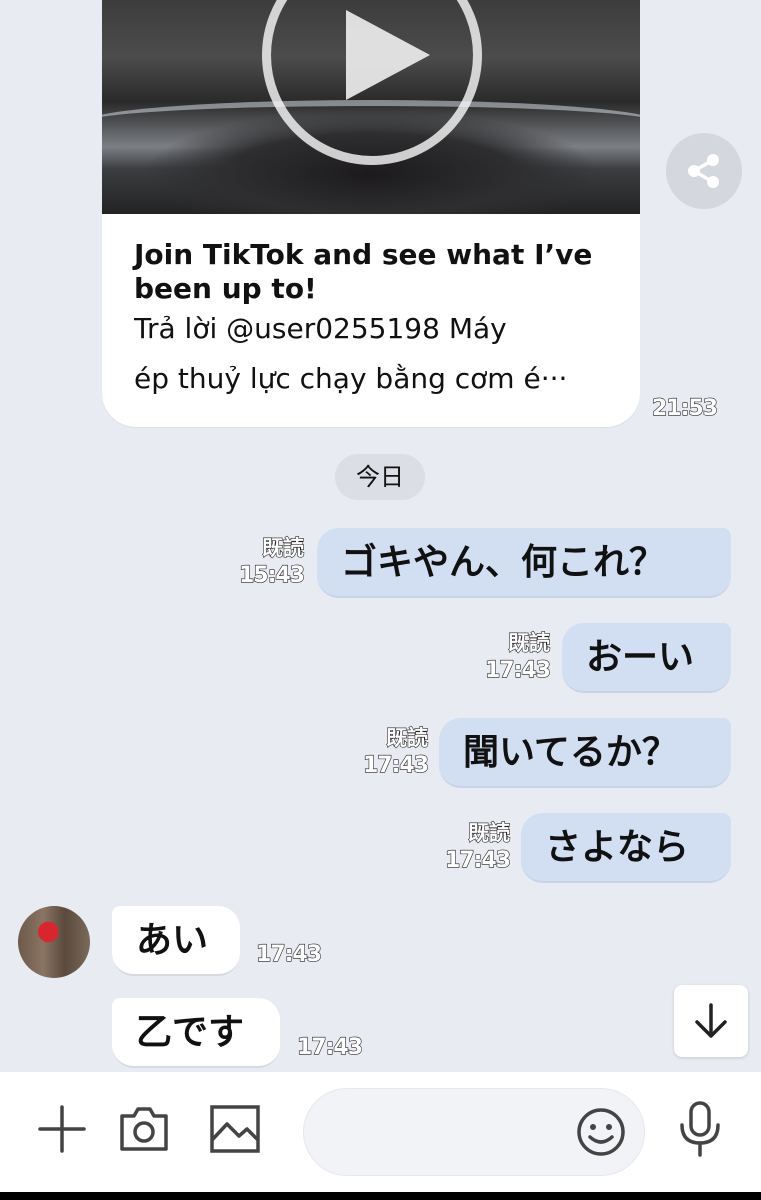 Image resolution: width=761 pixels, height=1200 pixels. I want to click on link-card-time: 21:53, so click(684, 408).